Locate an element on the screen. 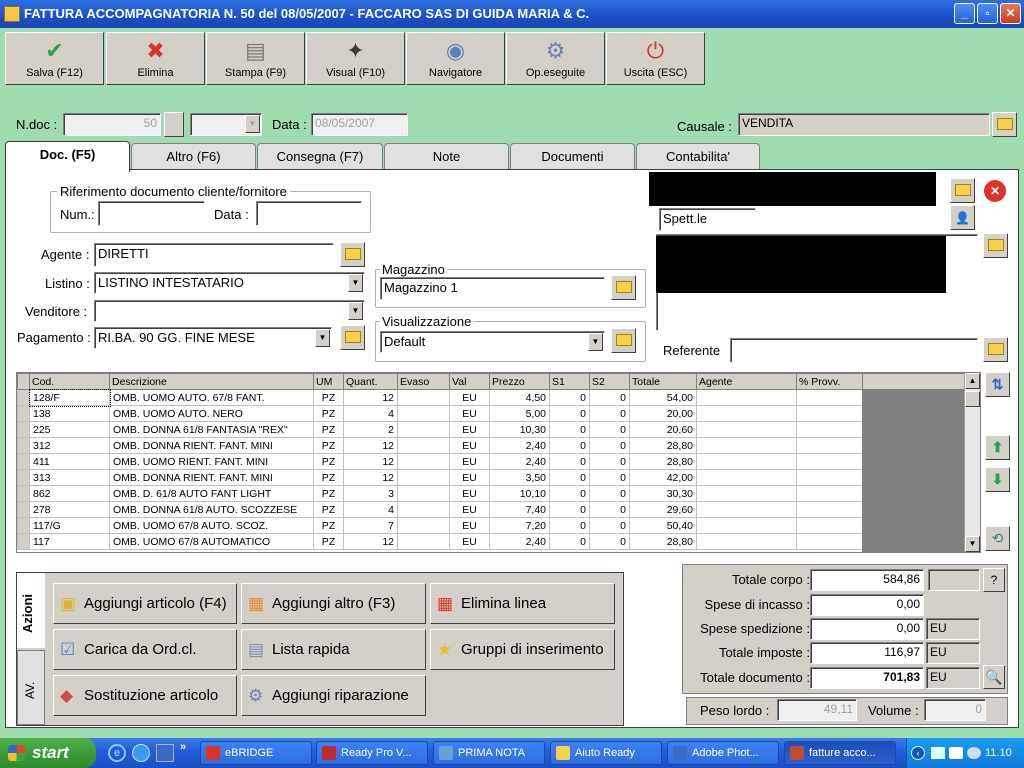  scroll-up-icon: ▲ is located at coordinates (972, 381).